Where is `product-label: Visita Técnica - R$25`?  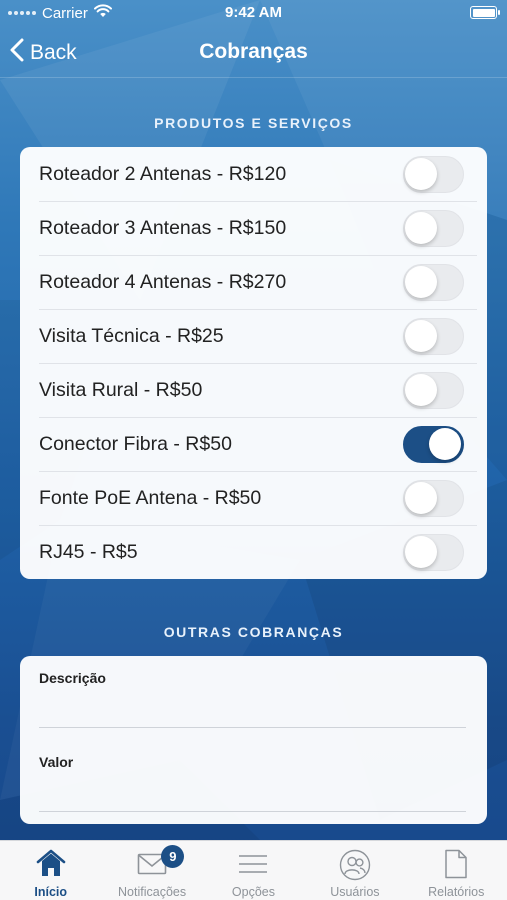 product-label: Visita Técnica - R$25 is located at coordinates (131, 335).